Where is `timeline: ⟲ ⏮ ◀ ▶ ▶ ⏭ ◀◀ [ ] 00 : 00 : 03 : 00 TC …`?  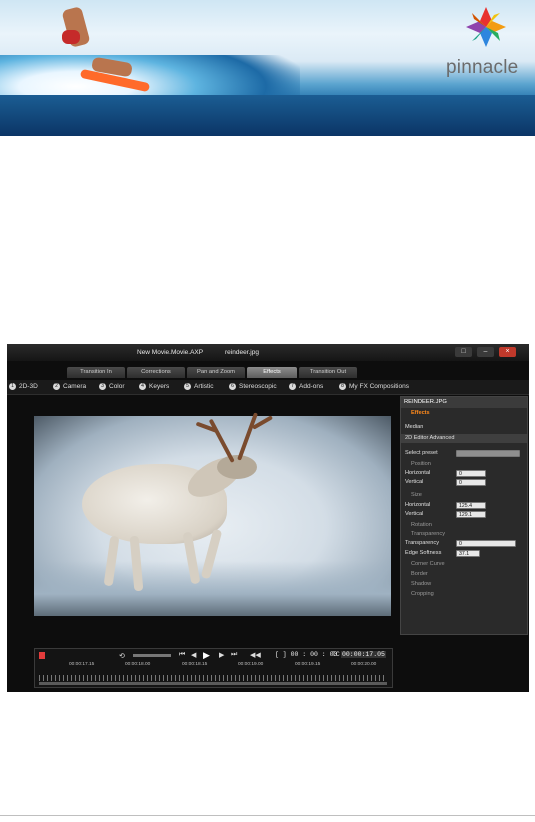
timeline: ⟲ ⏮ ◀ ▶ ▶ ⏭ ◀◀ [ ] 00 : 00 : 03 : 00 TC … is located at coordinates (213, 668).